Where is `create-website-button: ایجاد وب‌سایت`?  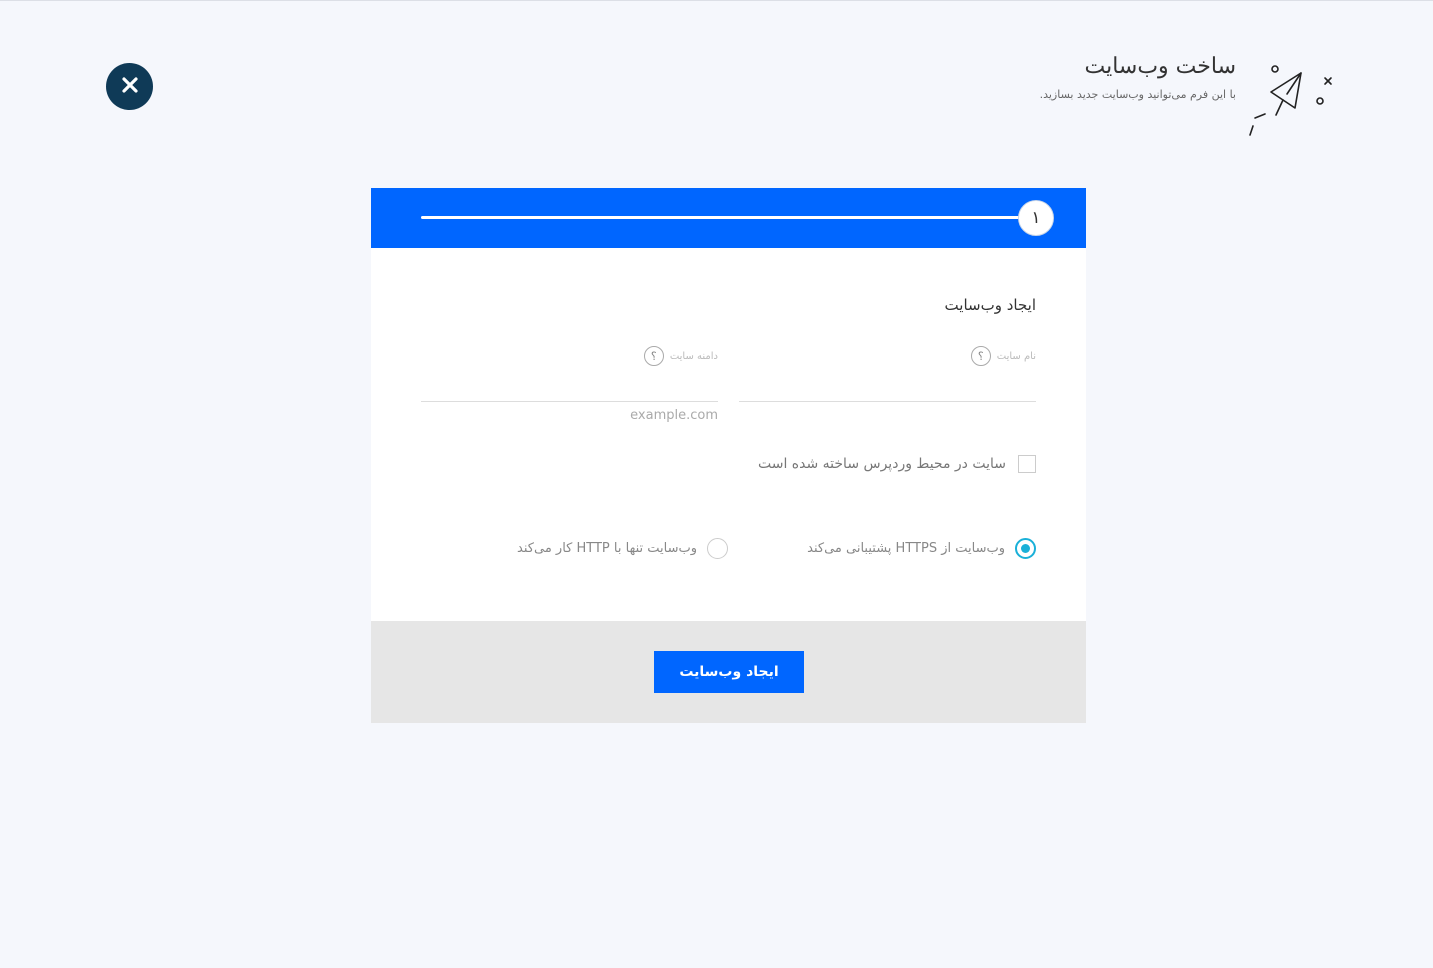
create-website-button: ایجاد وب‌سایت is located at coordinates (729, 672).